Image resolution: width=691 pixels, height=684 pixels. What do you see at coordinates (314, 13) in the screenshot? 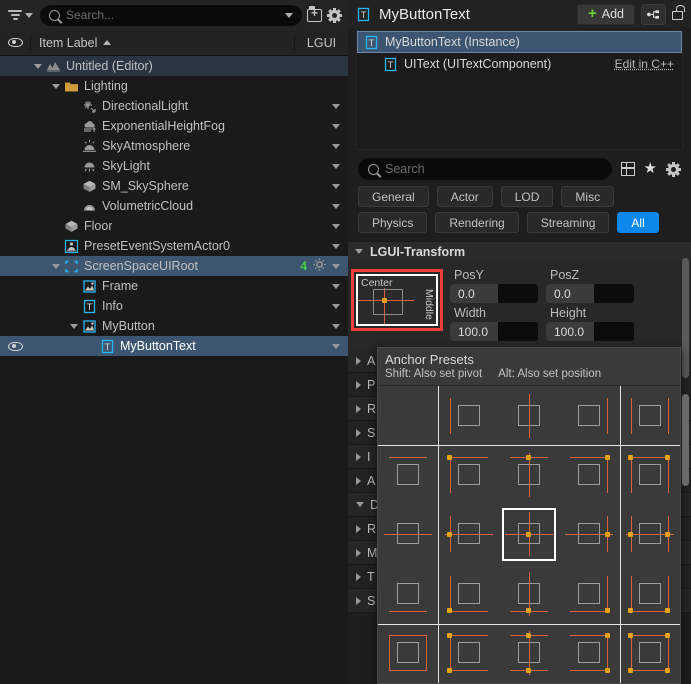
I see `new-folder-icon` at bounding box center [314, 13].